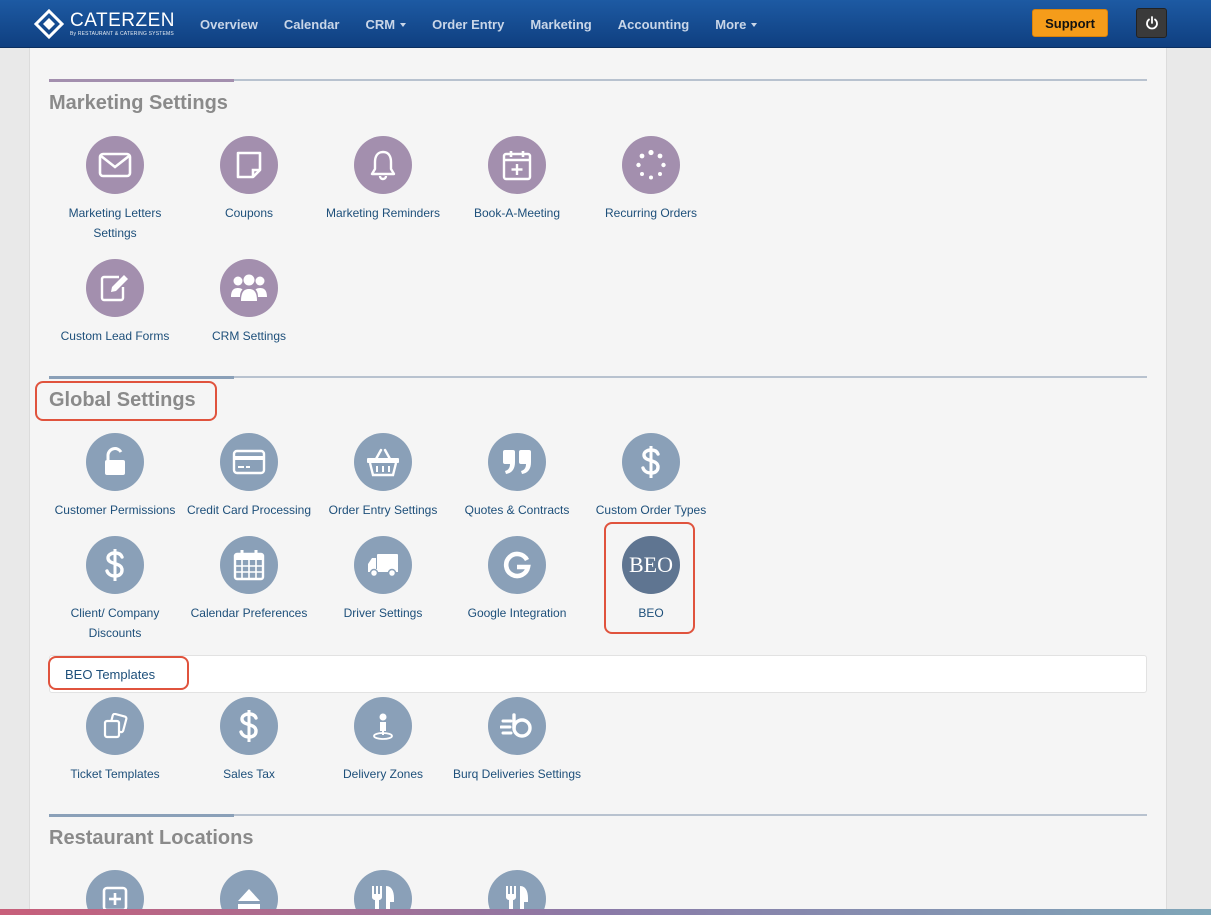  I want to click on tile-marketing-letters-settings: Marketing Letters Settings, so click(115, 189).